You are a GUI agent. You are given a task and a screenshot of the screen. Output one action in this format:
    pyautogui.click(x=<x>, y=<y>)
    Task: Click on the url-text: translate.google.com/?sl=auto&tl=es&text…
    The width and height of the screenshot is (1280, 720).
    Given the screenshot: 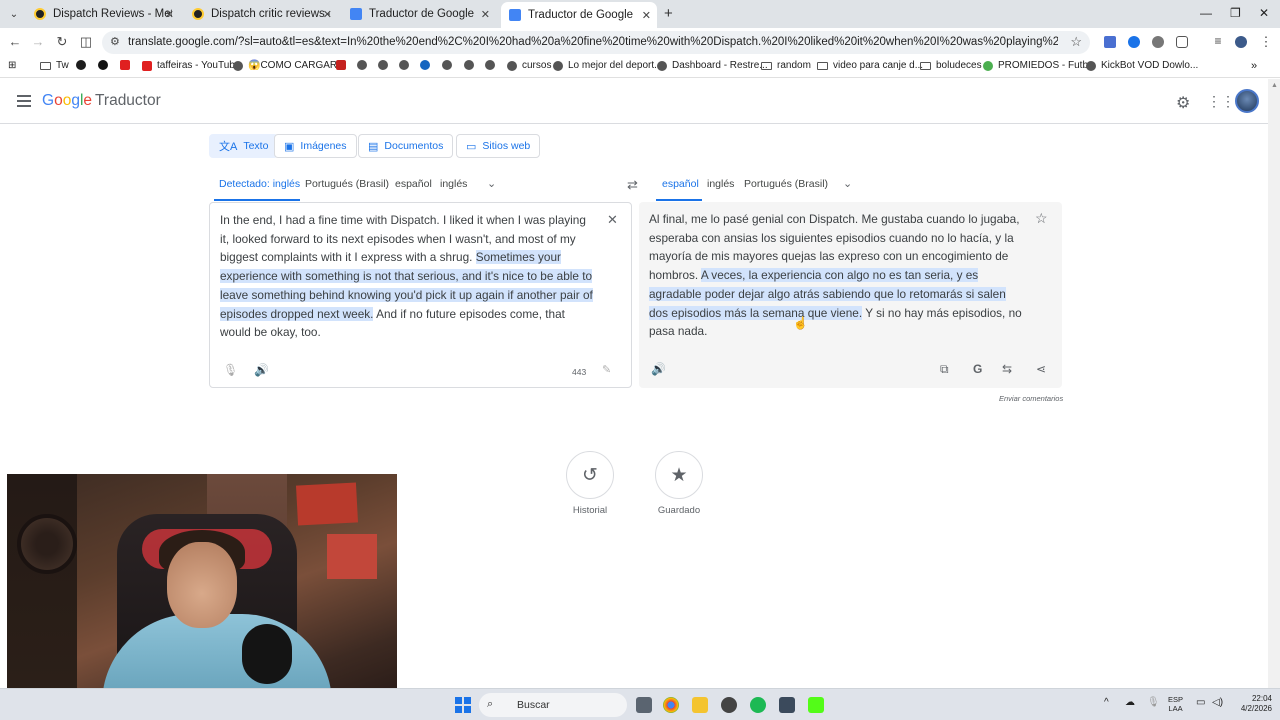 What is the action you would take?
    pyautogui.click(x=593, y=42)
    